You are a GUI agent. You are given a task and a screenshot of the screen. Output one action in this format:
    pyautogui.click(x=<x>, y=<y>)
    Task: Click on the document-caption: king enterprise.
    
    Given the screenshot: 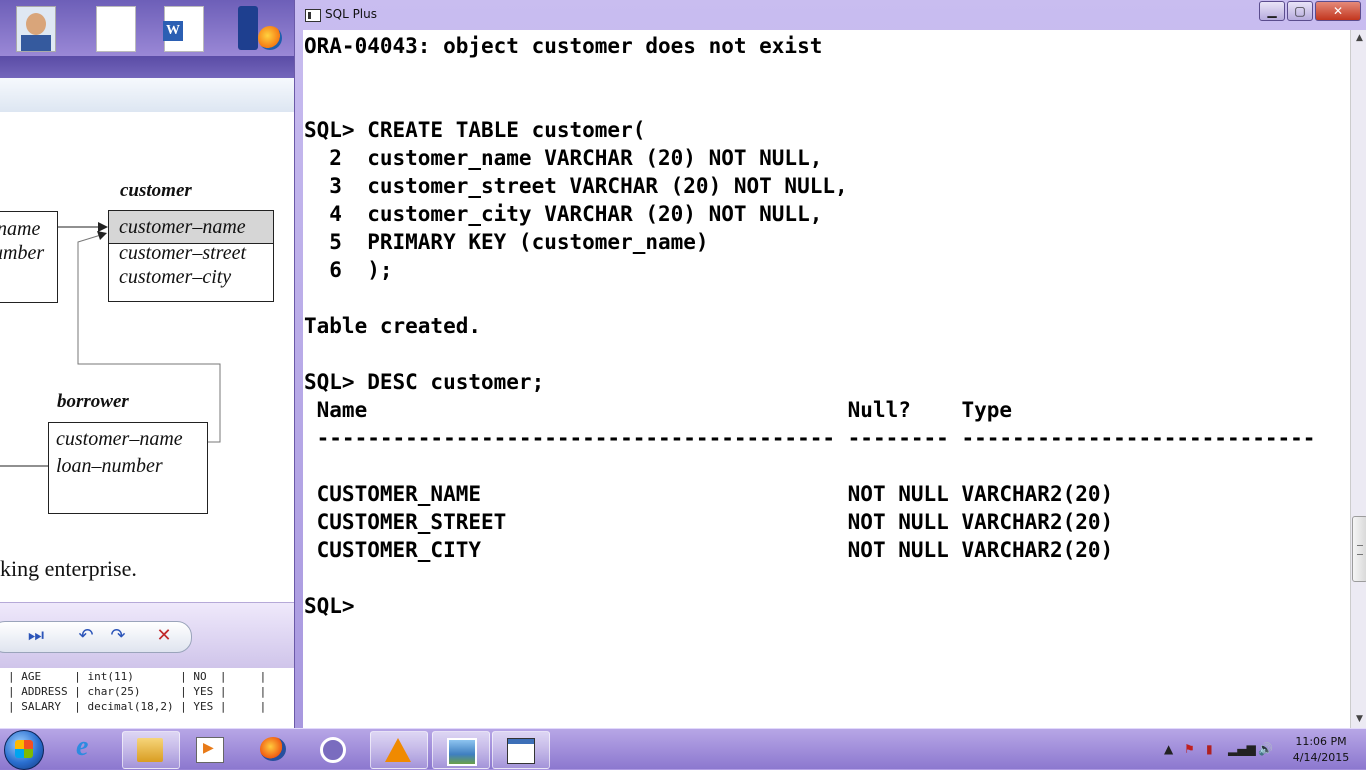 What is the action you would take?
    pyautogui.click(x=68, y=568)
    